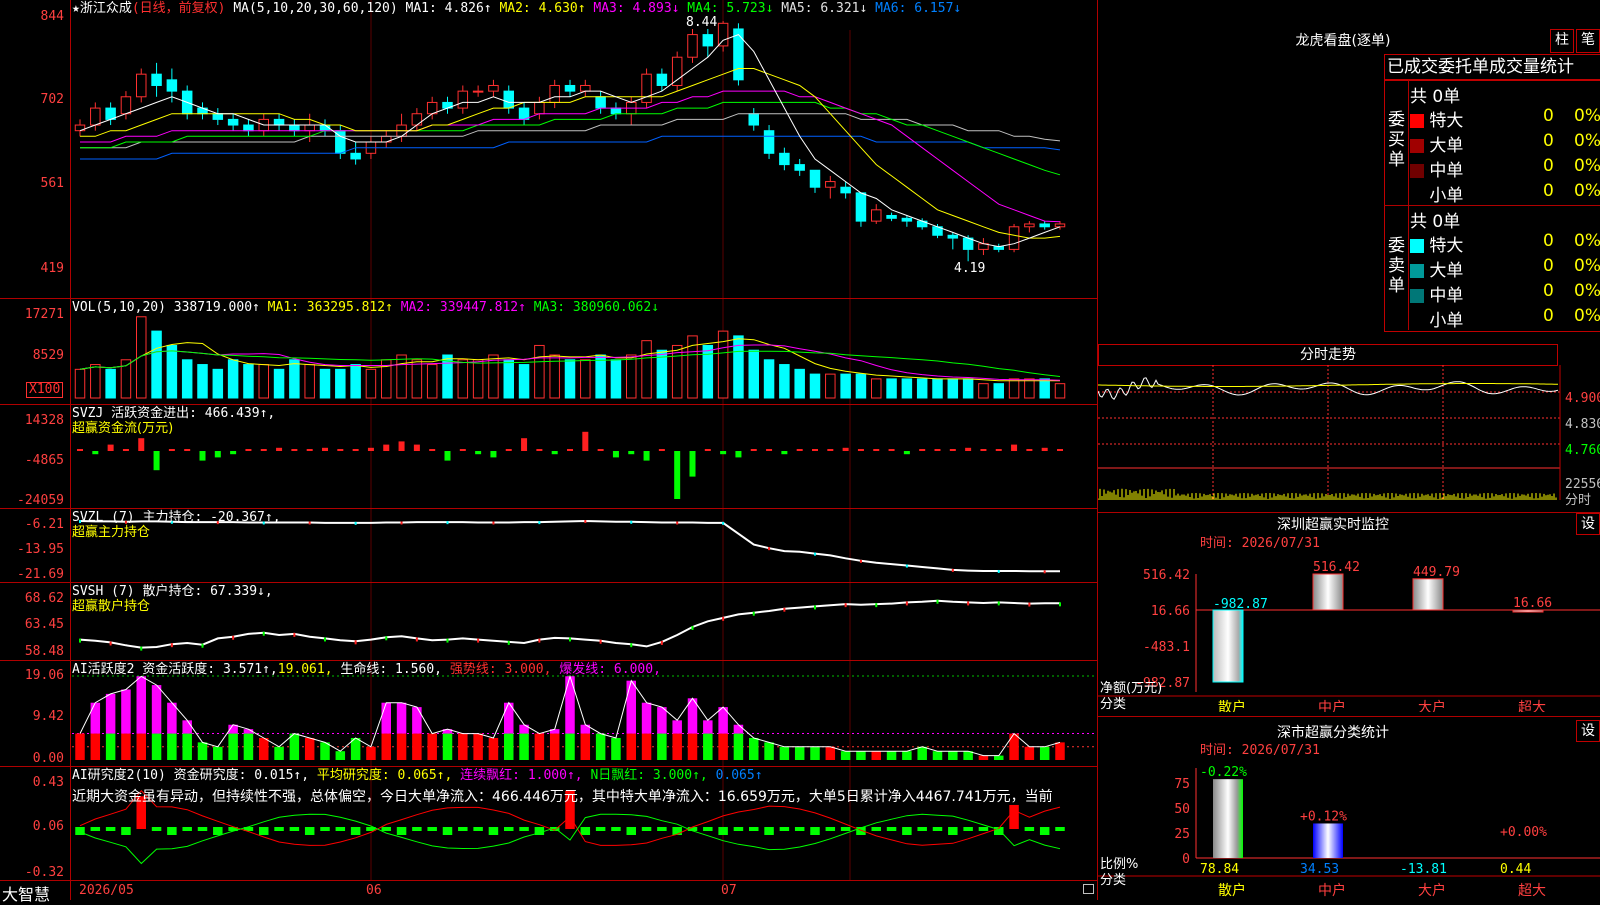  Describe the element at coordinates (1323, 816) in the screenshot. I see `classify-delta-label: +0.12%` at that location.